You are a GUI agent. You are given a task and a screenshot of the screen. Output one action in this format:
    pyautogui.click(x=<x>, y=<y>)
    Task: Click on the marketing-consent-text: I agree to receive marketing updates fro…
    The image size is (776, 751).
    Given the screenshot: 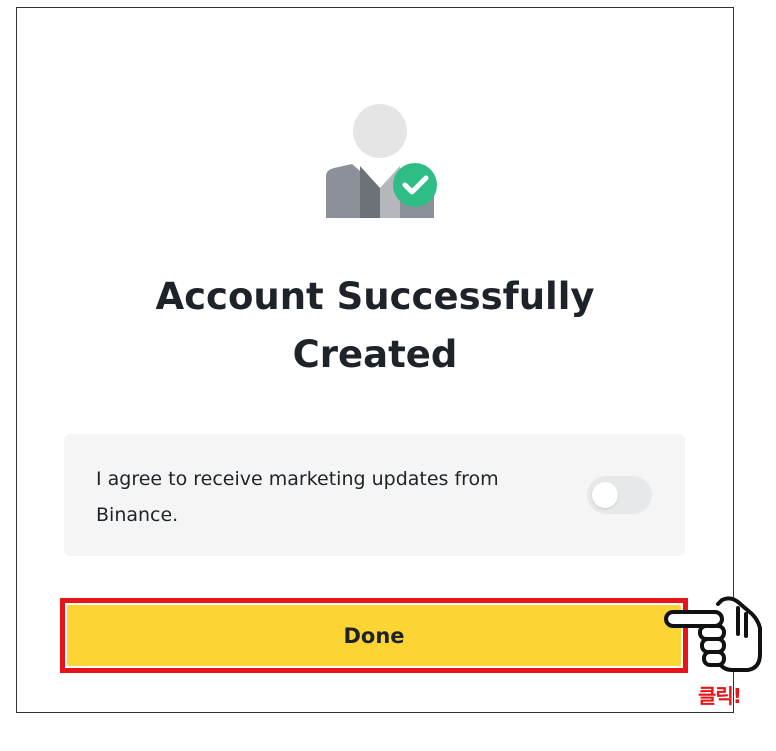 What is the action you would take?
    pyautogui.click(x=297, y=497)
    